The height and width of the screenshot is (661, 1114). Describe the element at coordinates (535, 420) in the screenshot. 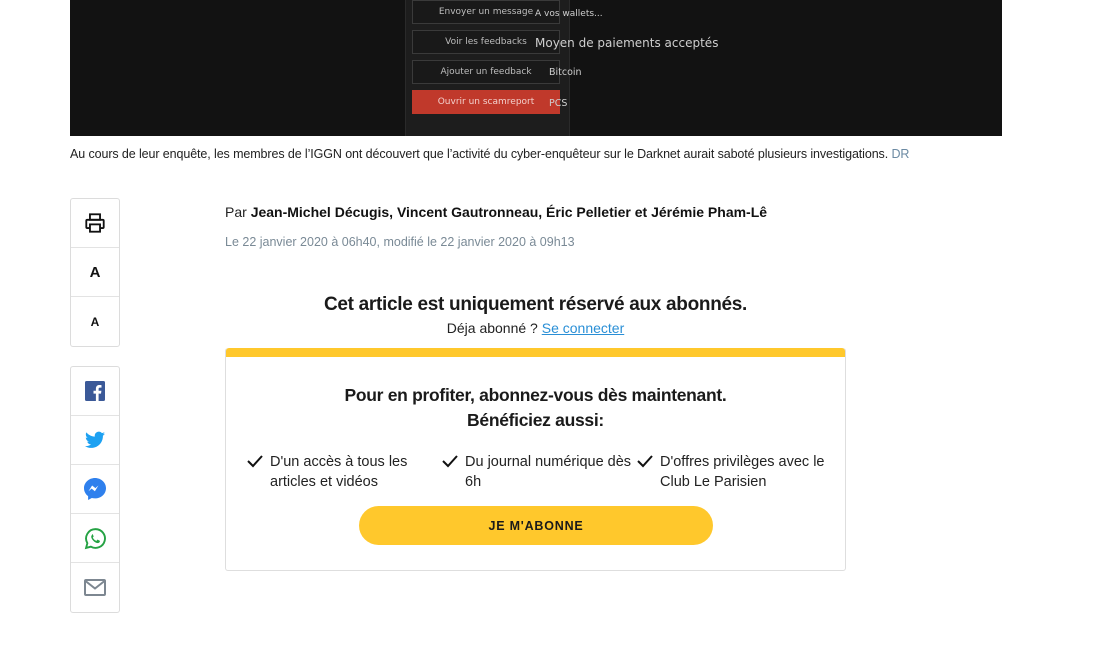

I see `offer-line-2: Bénéficiez aussi:` at that location.